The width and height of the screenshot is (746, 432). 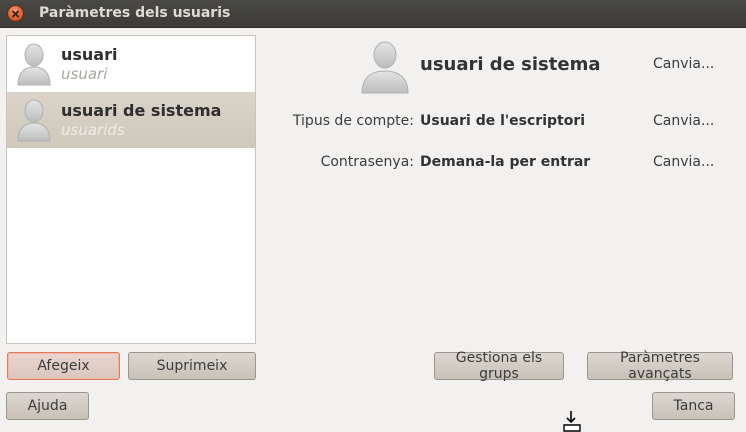 I want to click on window-close-icon, so click(x=15, y=13).